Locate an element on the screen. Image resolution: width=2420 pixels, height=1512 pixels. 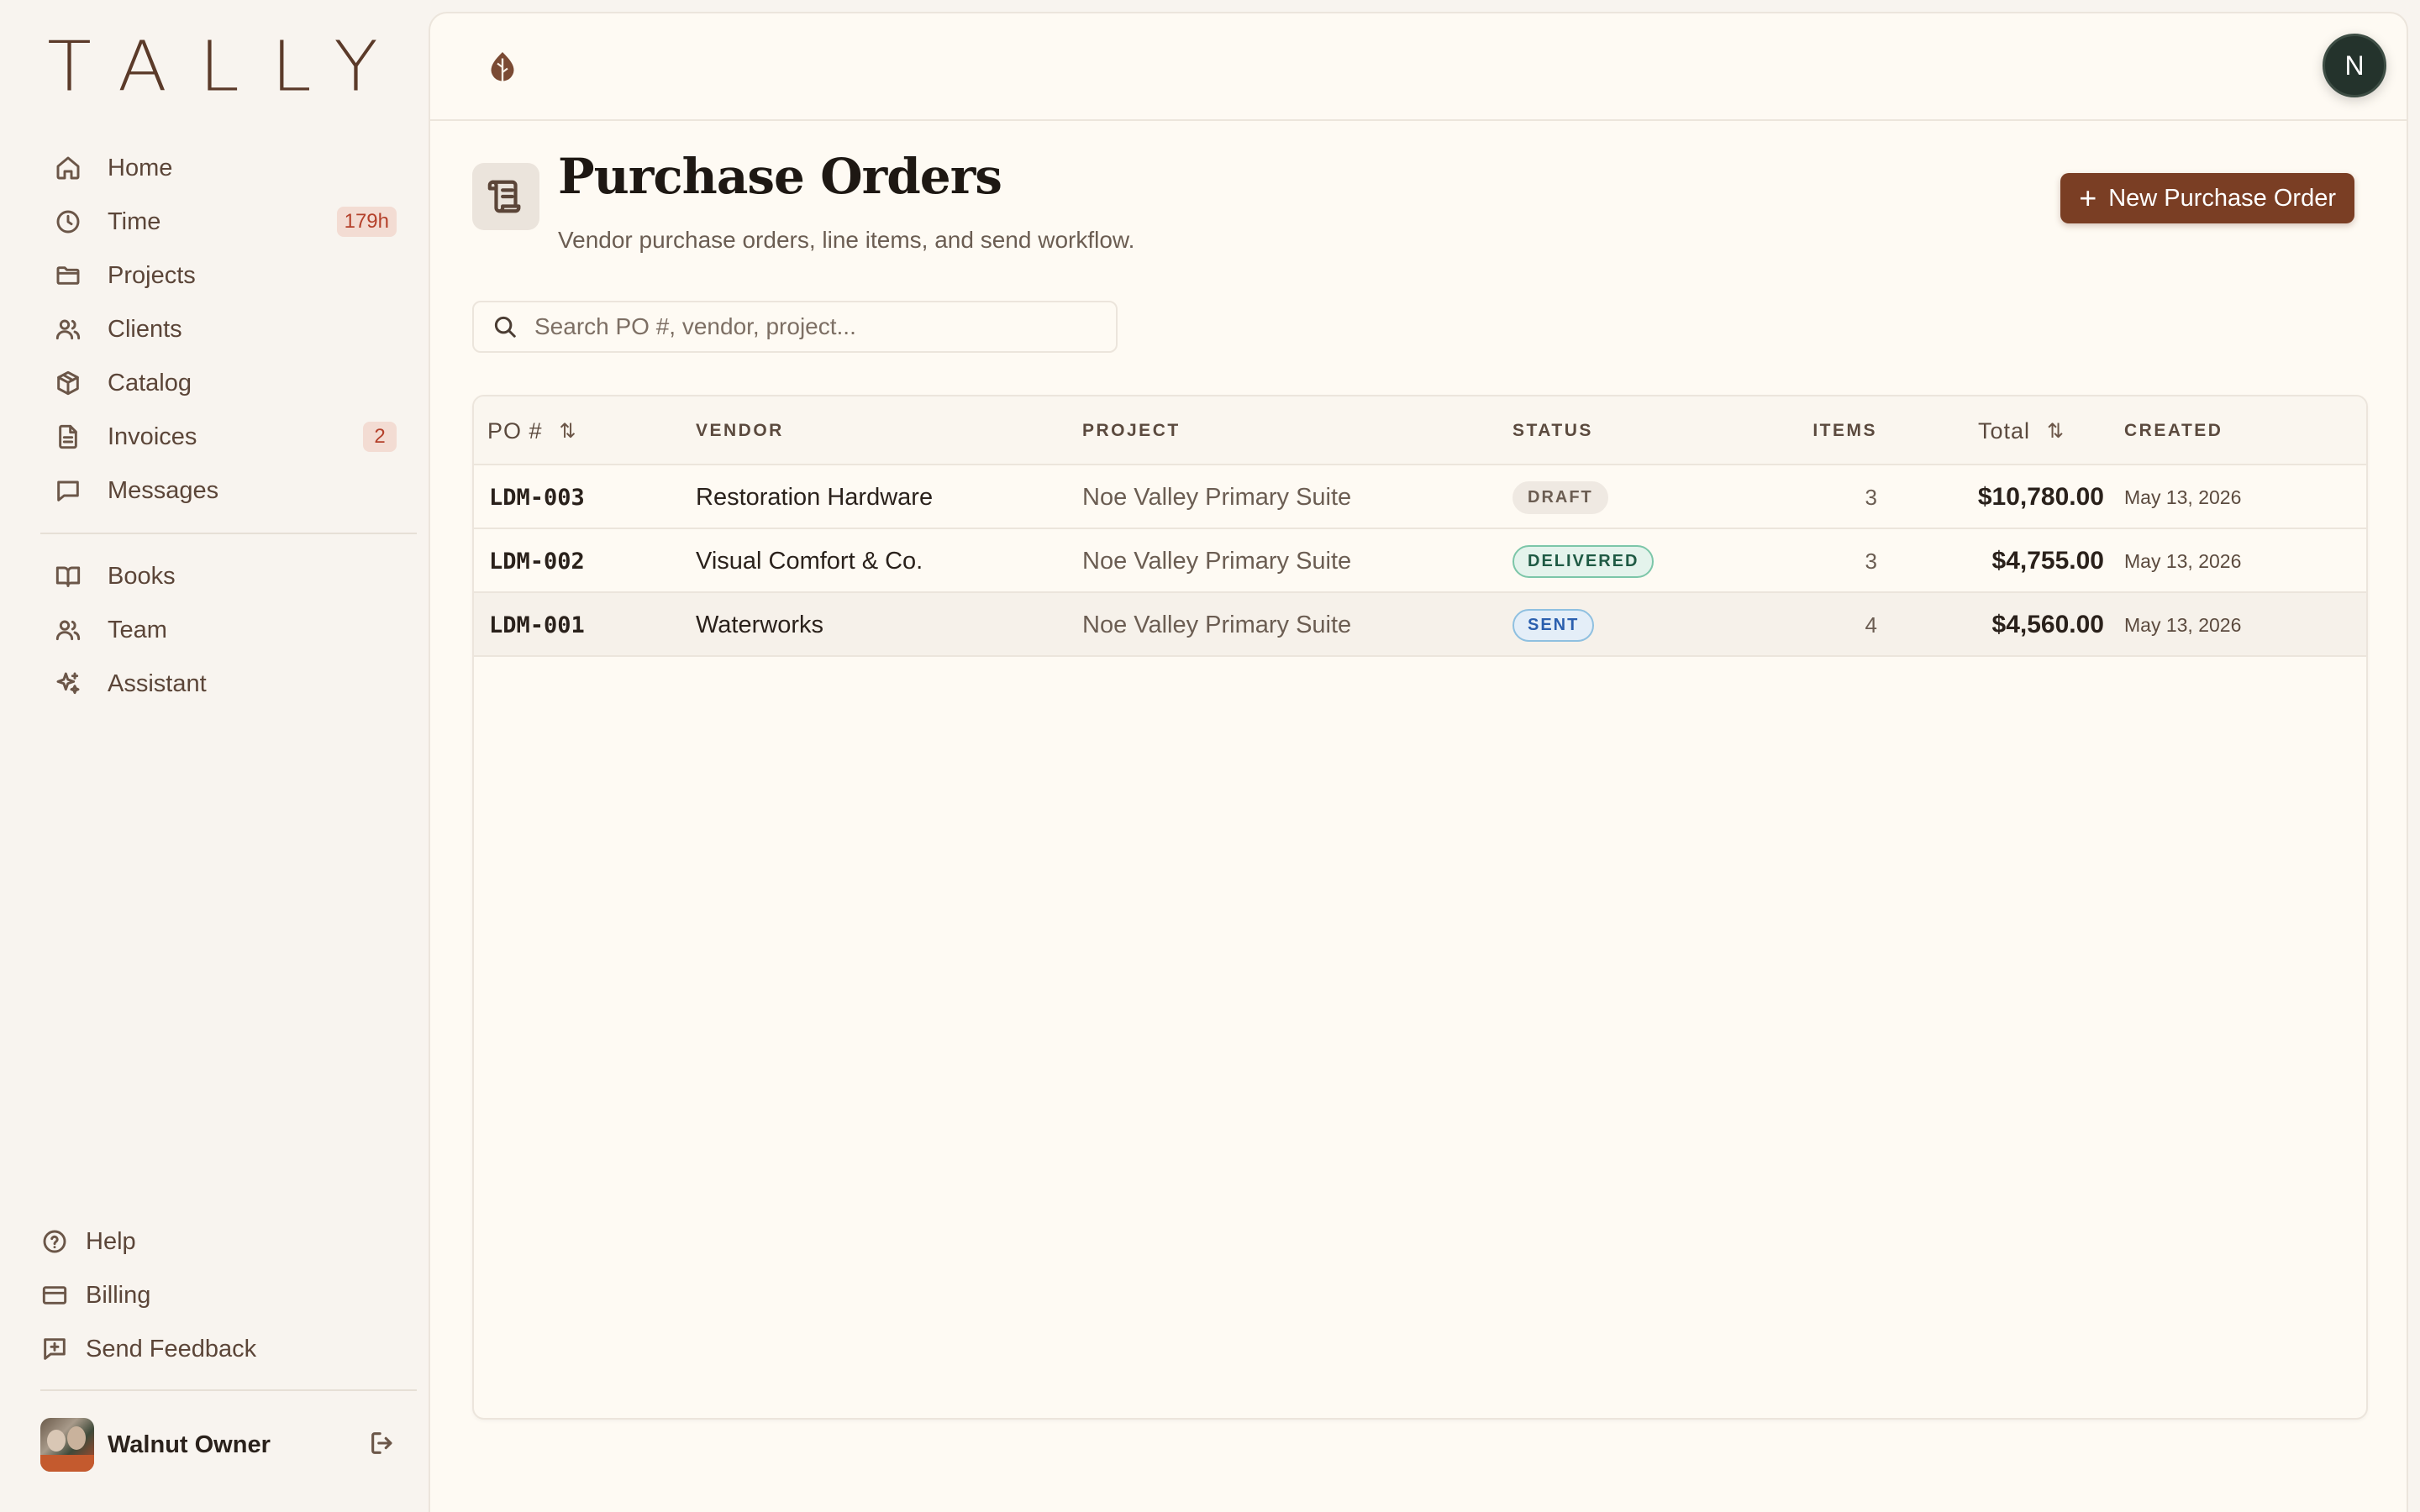
sidebar-item-catalog: Catalog is located at coordinates (225, 383).